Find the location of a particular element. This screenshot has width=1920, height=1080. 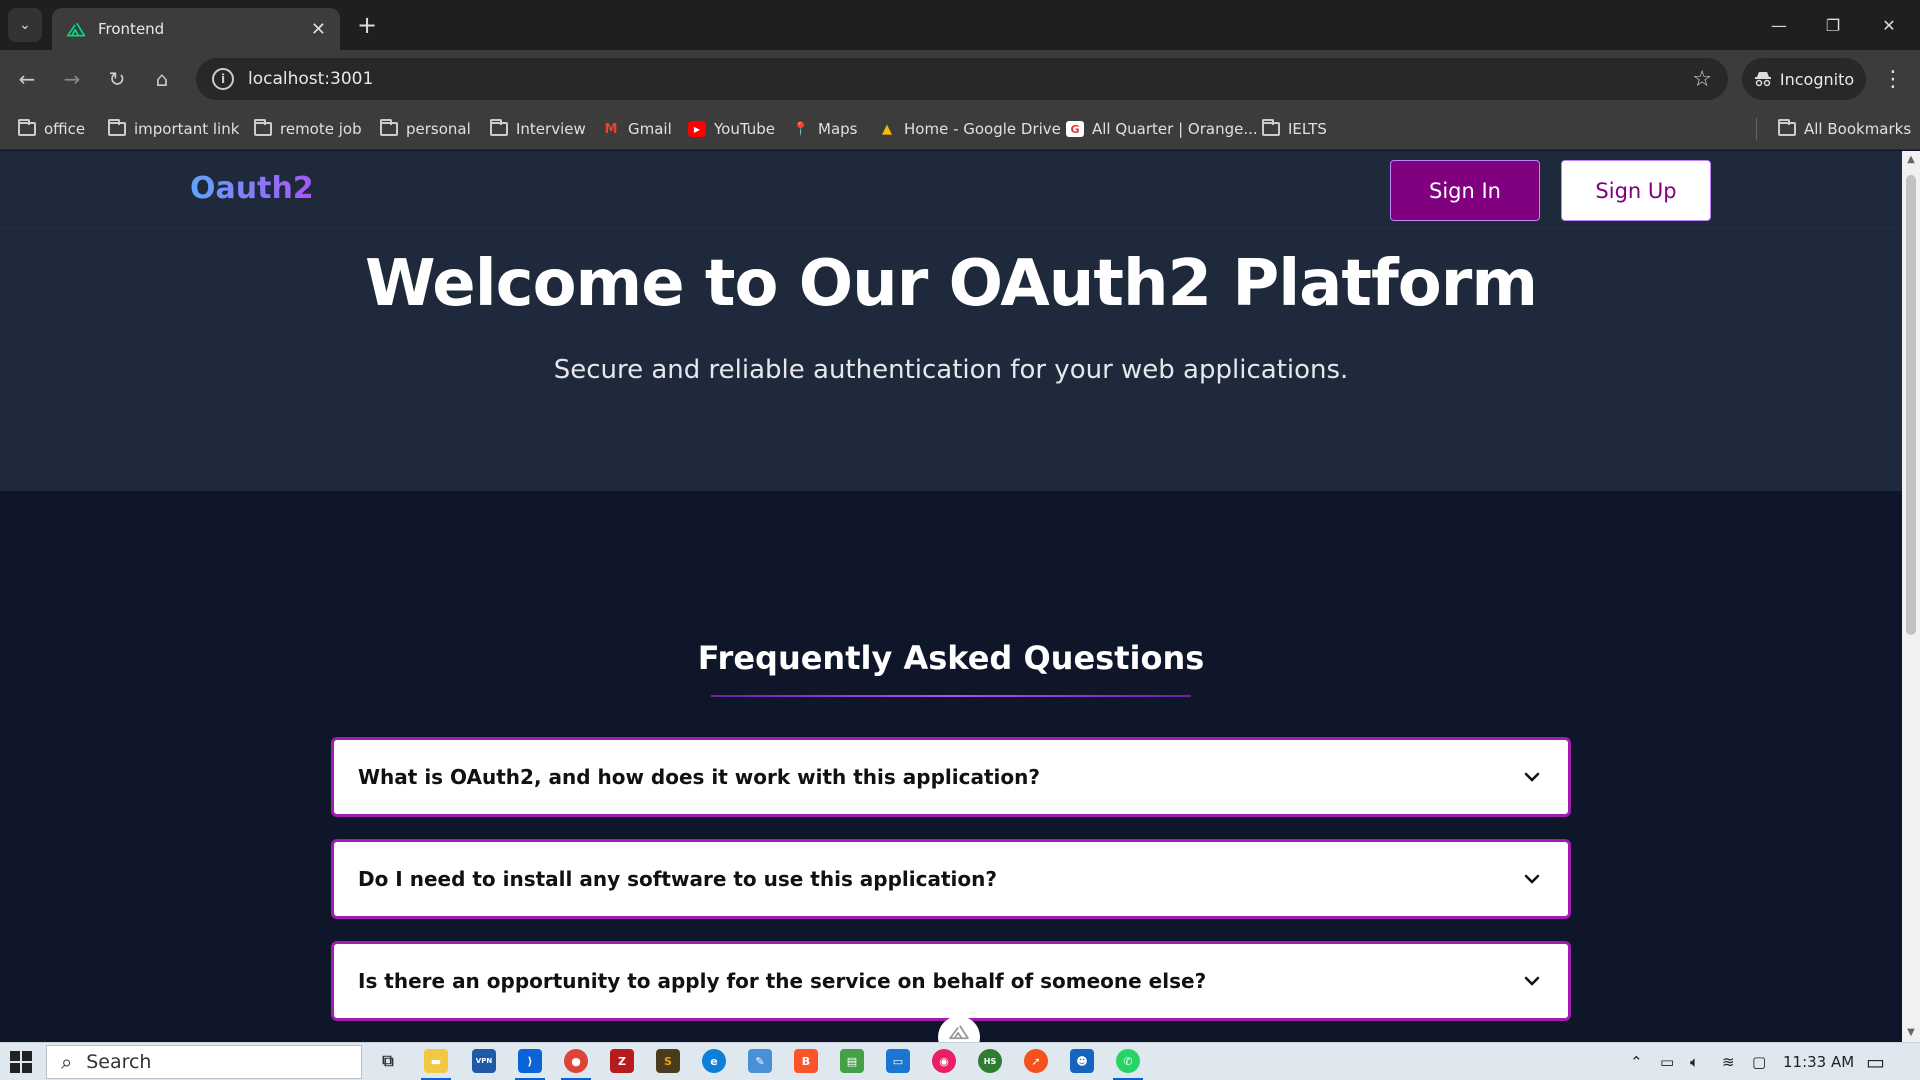

clock-time: 11:33 AM is located at coordinates (1818, 1061).